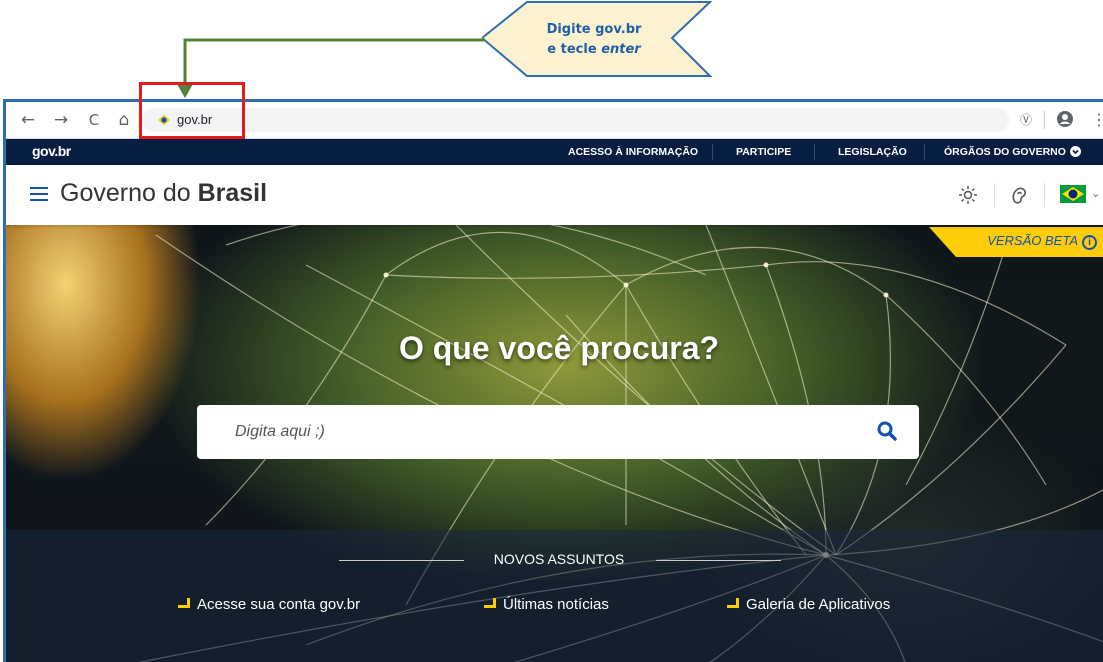 The image size is (1103, 662). What do you see at coordinates (808, 604) in the screenshot?
I see `topic-link-galeria-aplicativos: Galeria de Aplicativos` at bounding box center [808, 604].